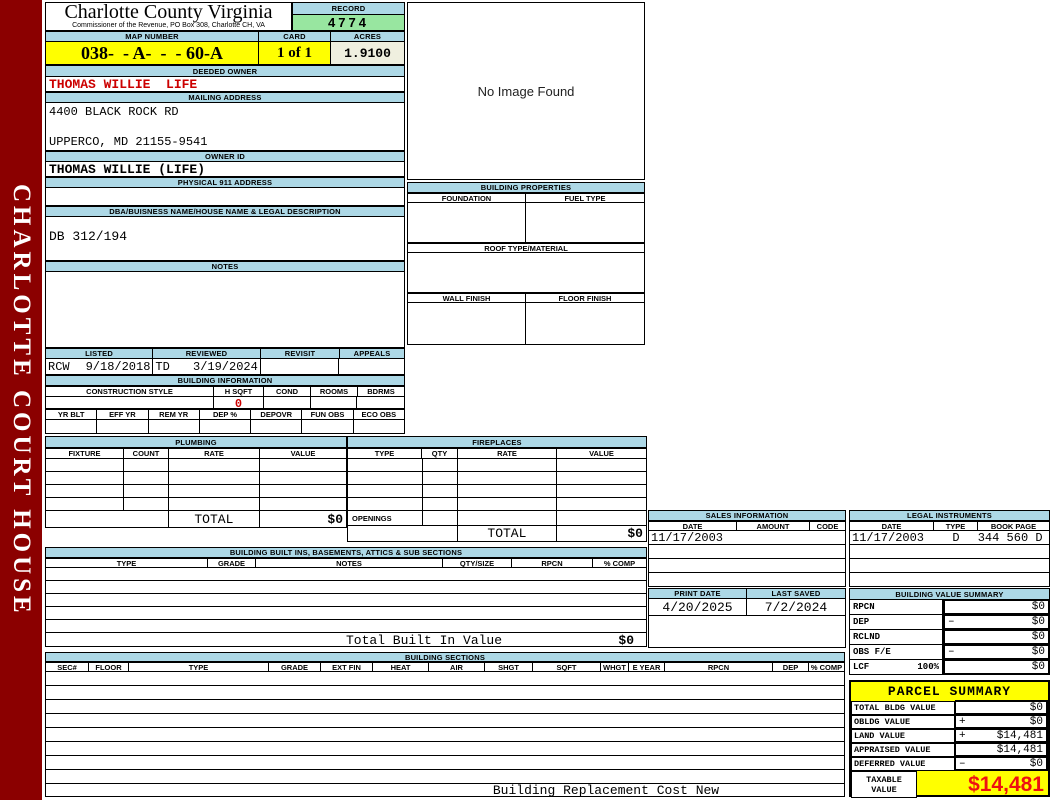  I want to click on rclnd-label: RCLND, so click(867, 637).